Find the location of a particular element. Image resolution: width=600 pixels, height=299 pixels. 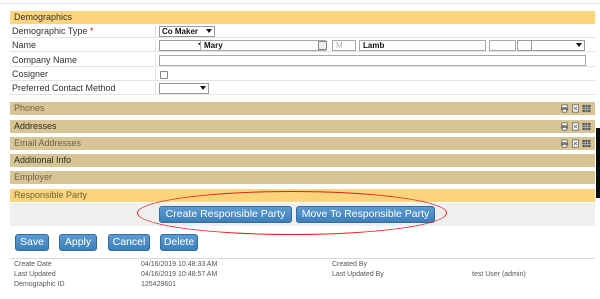

demographic-type-select: Co Maker is located at coordinates (187, 31).